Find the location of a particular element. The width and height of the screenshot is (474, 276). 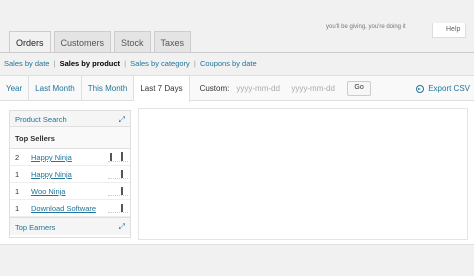

start-date-input: yyyy-mm-dd is located at coordinates (260, 91).